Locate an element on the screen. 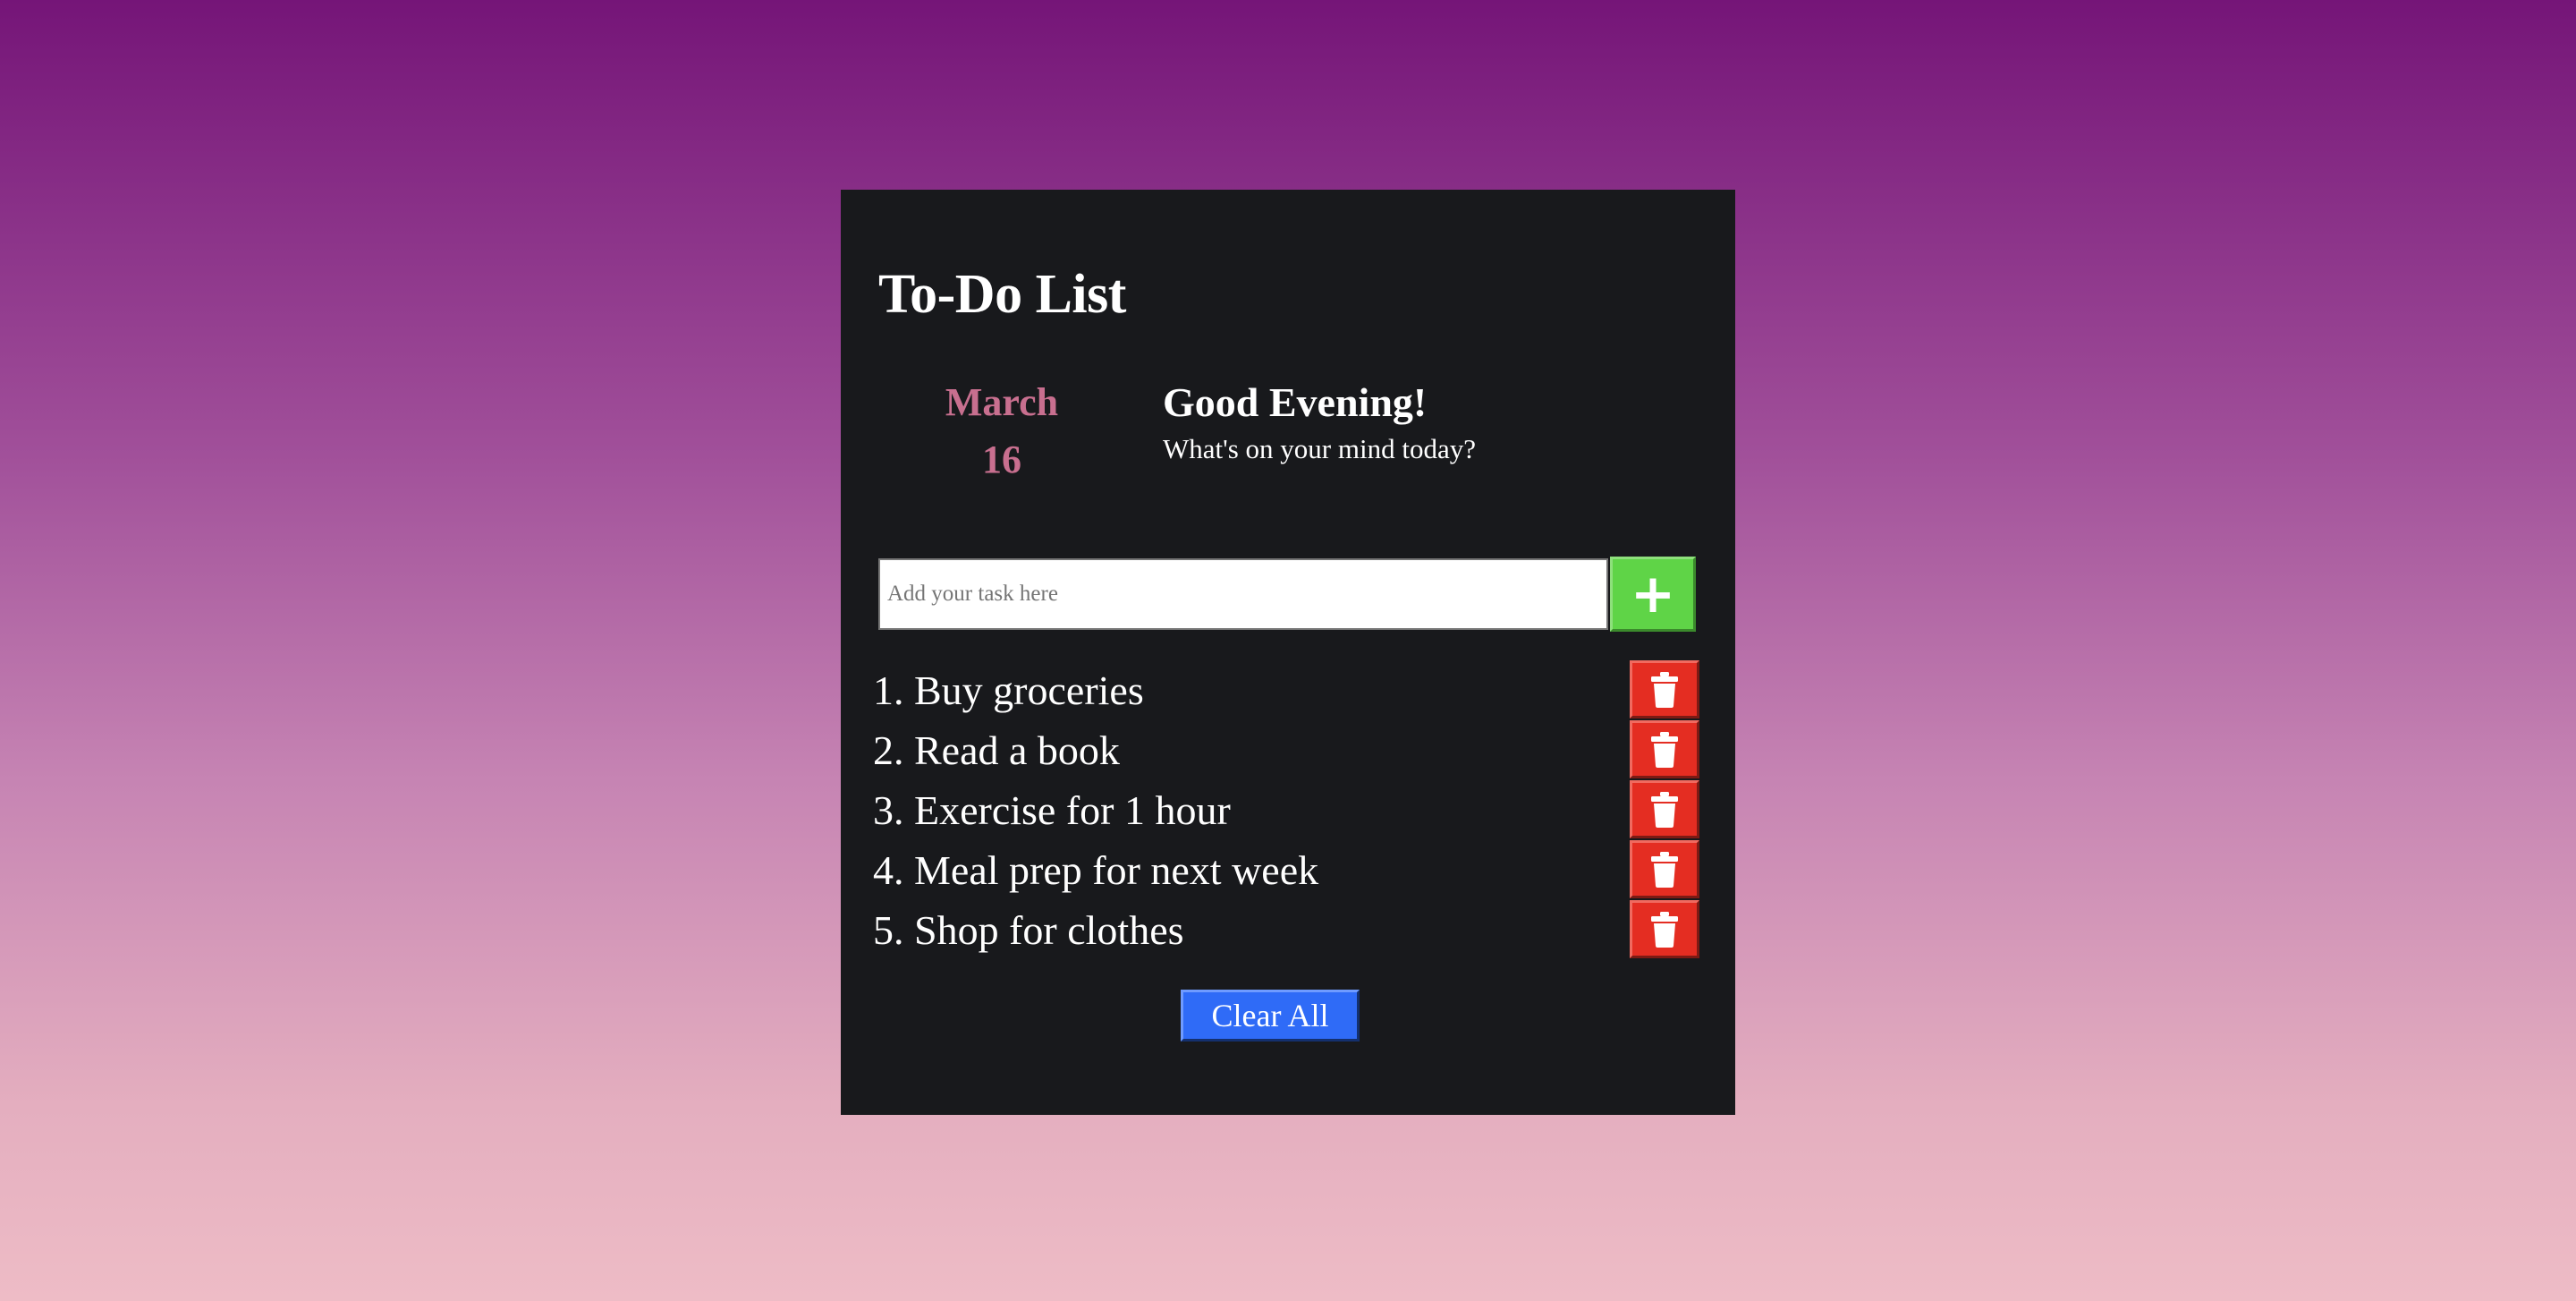  task-input is located at coordinates (1243, 594).